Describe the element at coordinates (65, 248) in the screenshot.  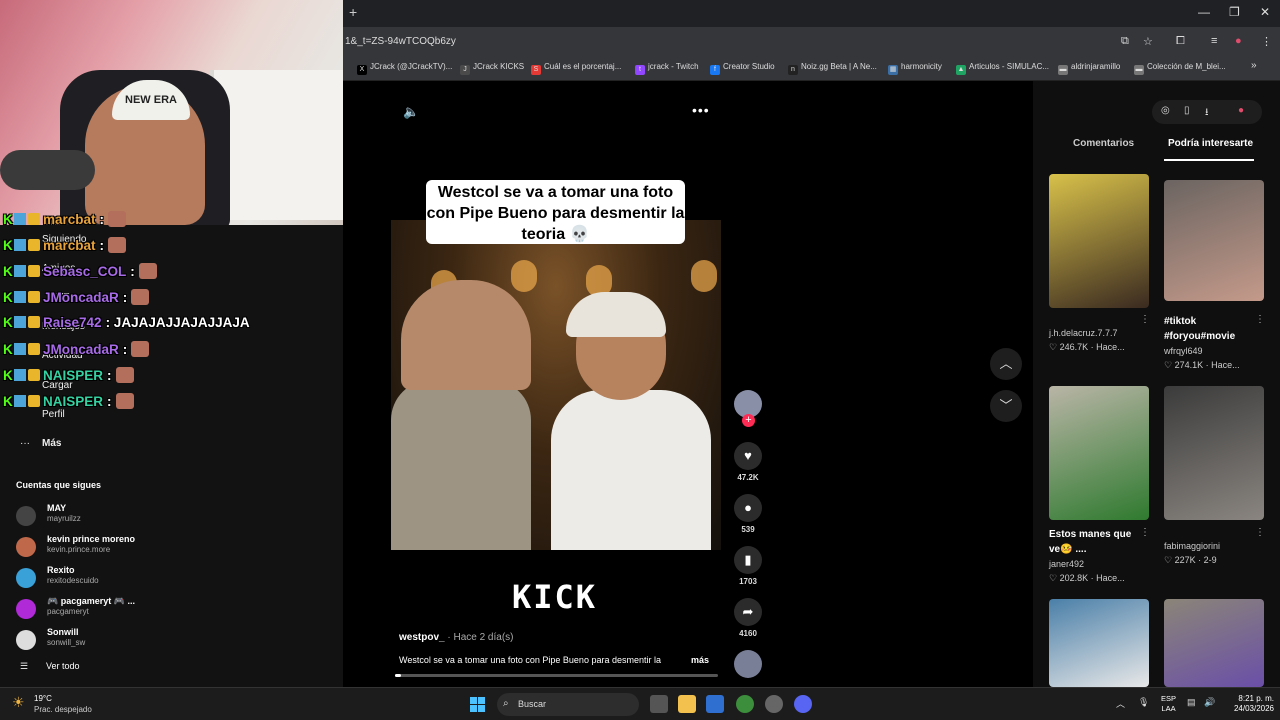
I see `chat-message: Kmarcbat:` at that location.